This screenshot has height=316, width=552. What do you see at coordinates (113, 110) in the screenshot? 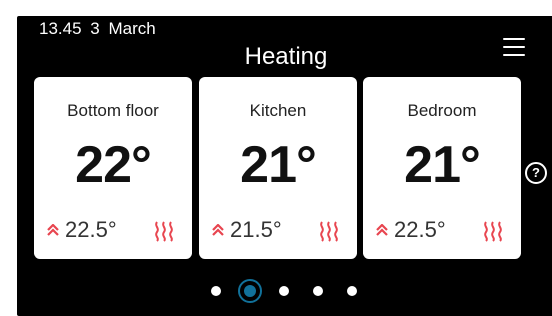
I see `room-name: Bottom floor` at bounding box center [113, 110].